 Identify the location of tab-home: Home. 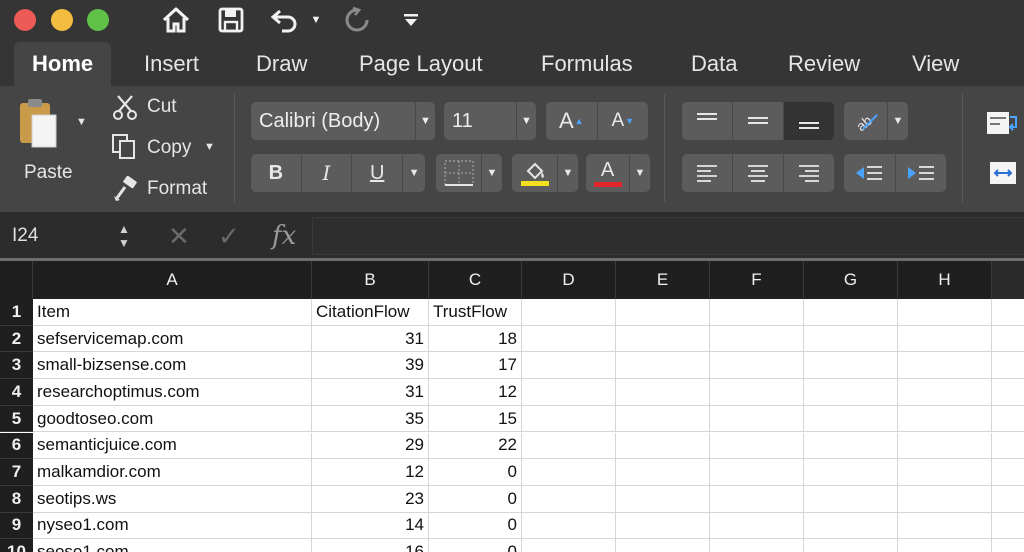
(63, 64).